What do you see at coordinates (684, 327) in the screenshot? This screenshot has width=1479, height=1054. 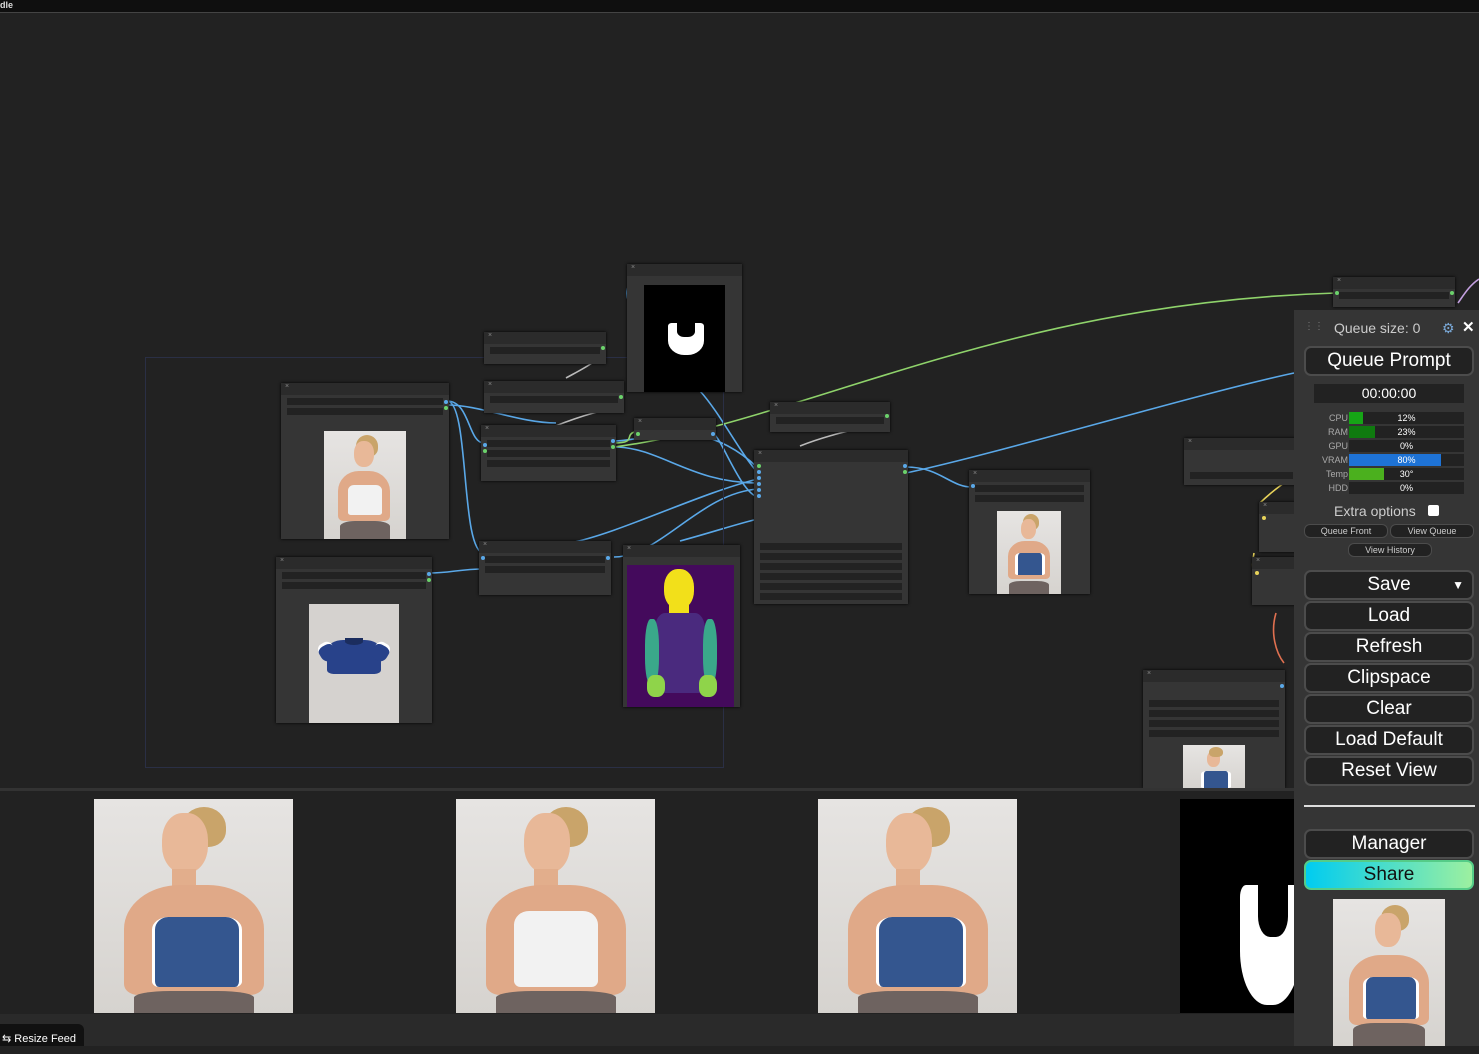 I see `mask-preview-node` at bounding box center [684, 327].